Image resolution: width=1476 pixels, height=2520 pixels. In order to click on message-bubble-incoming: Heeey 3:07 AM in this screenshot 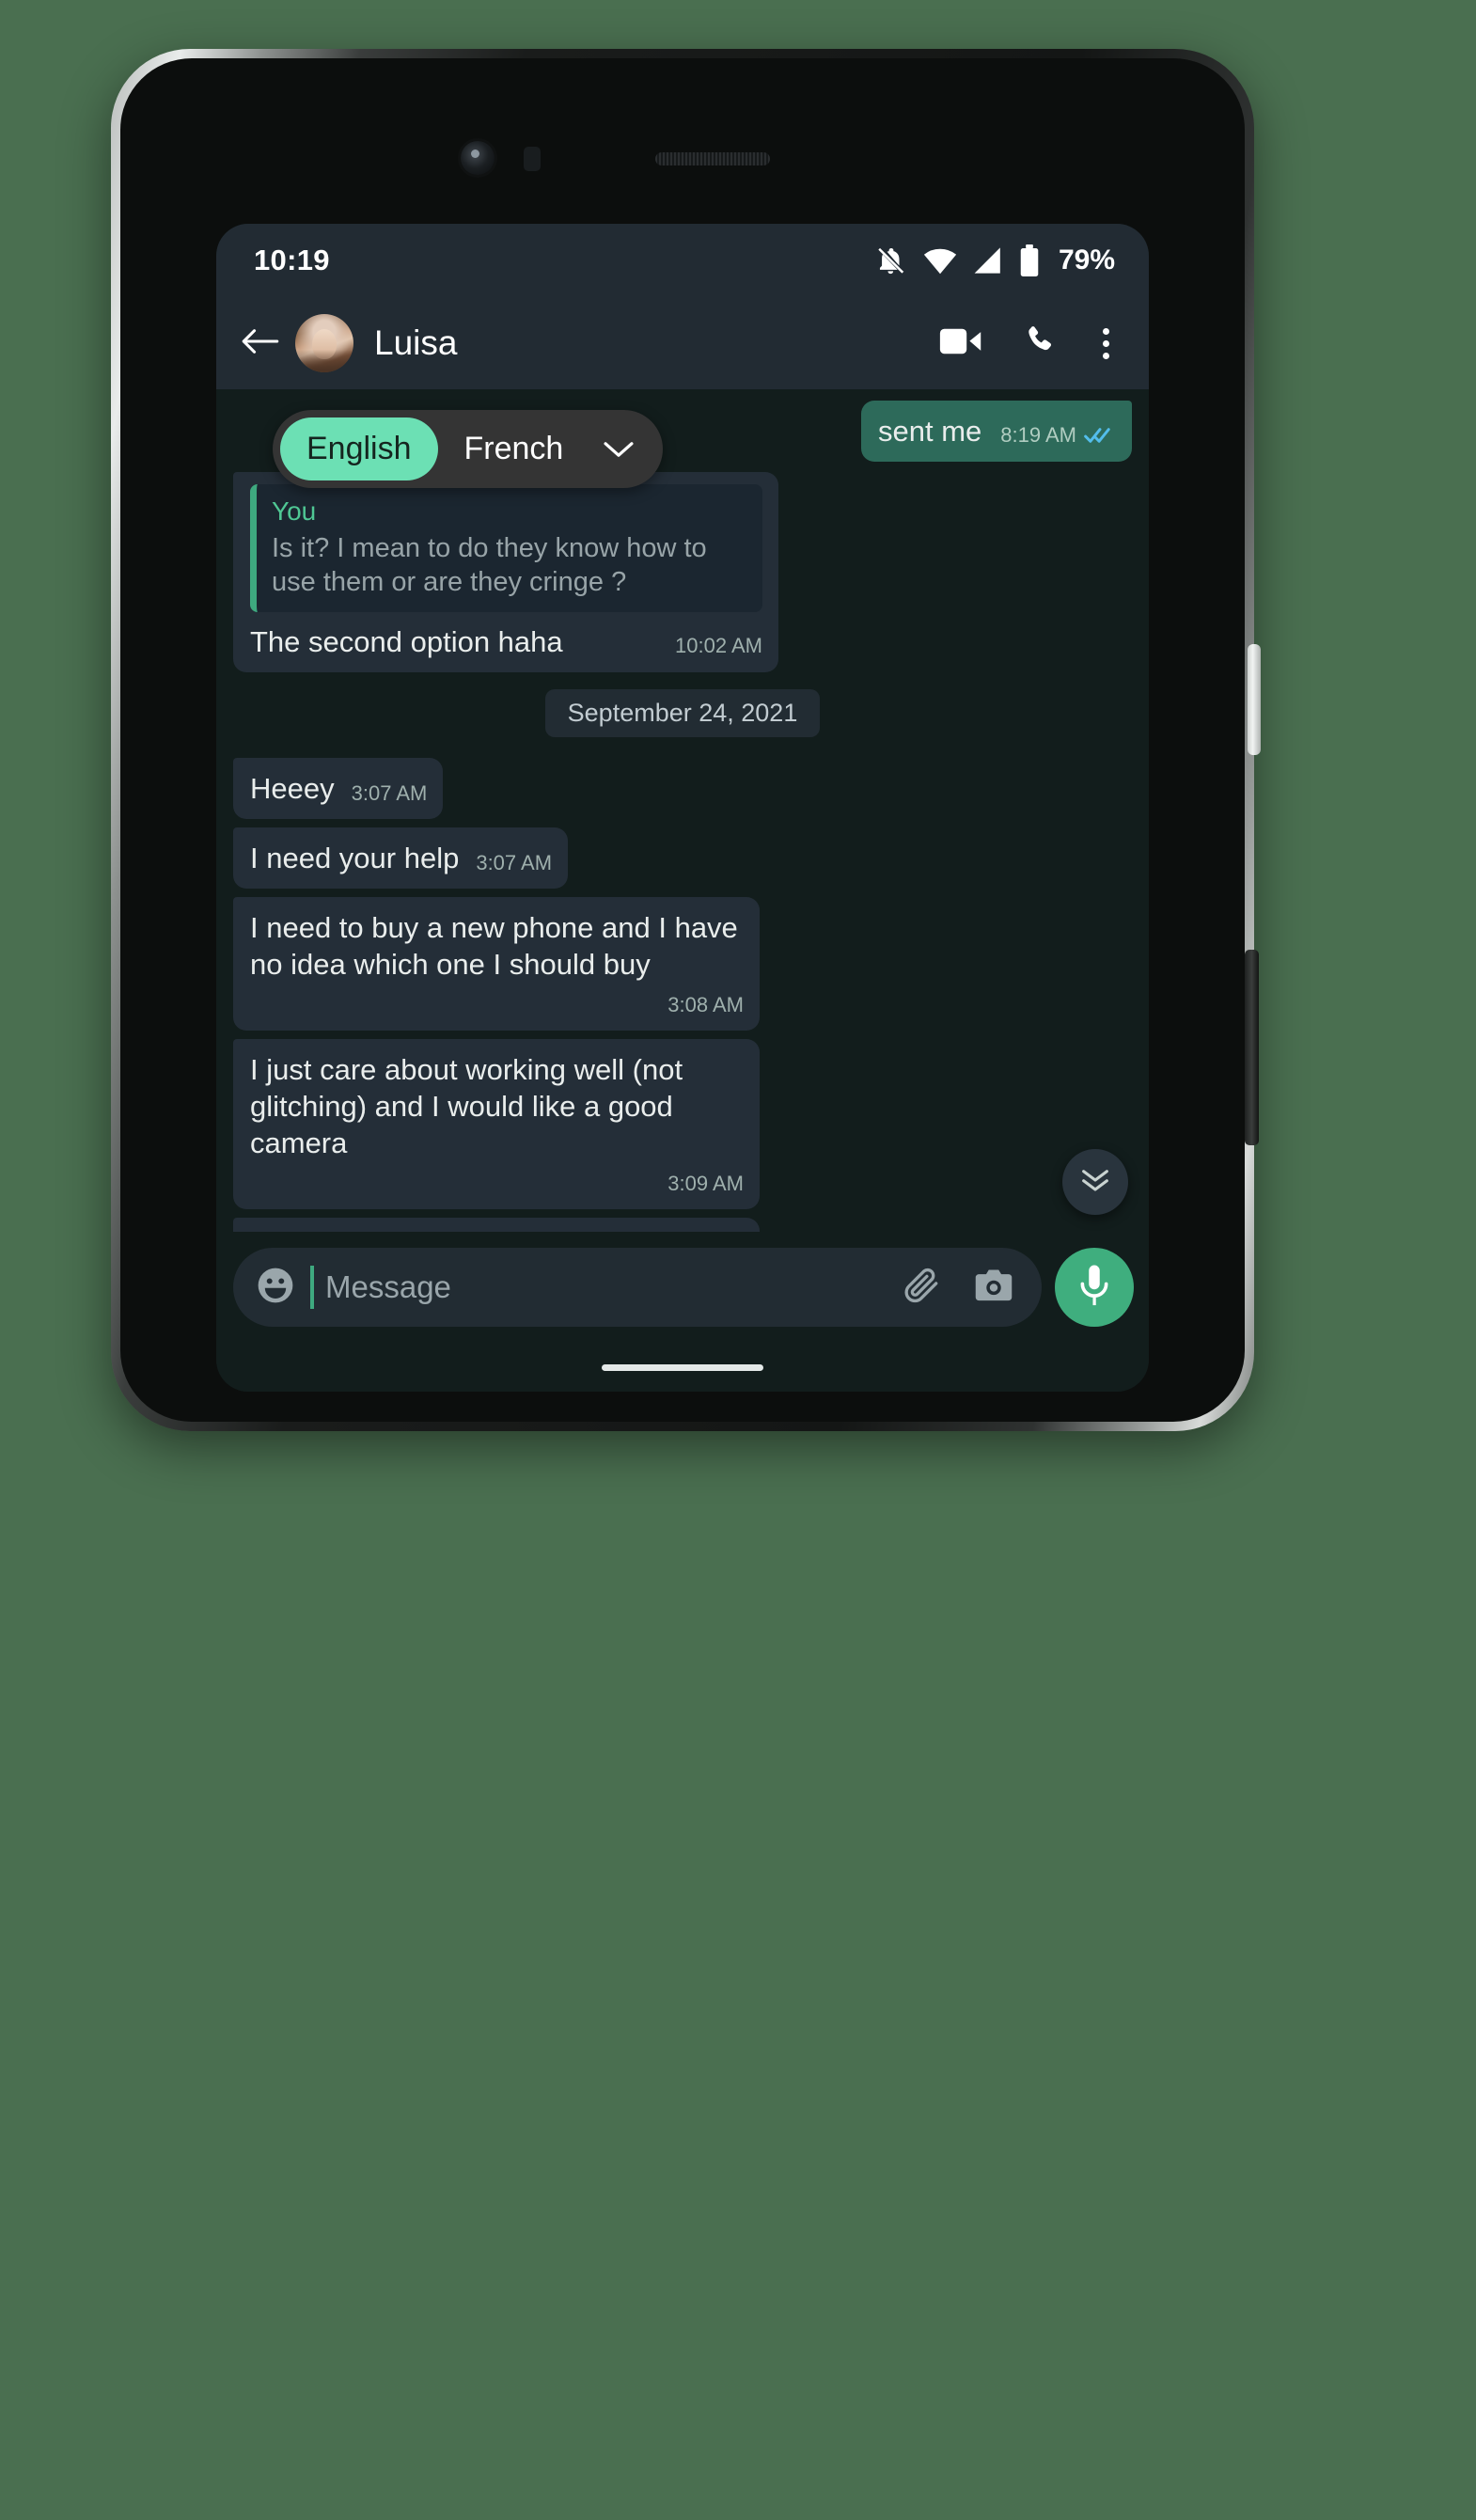, I will do `click(338, 789)`.